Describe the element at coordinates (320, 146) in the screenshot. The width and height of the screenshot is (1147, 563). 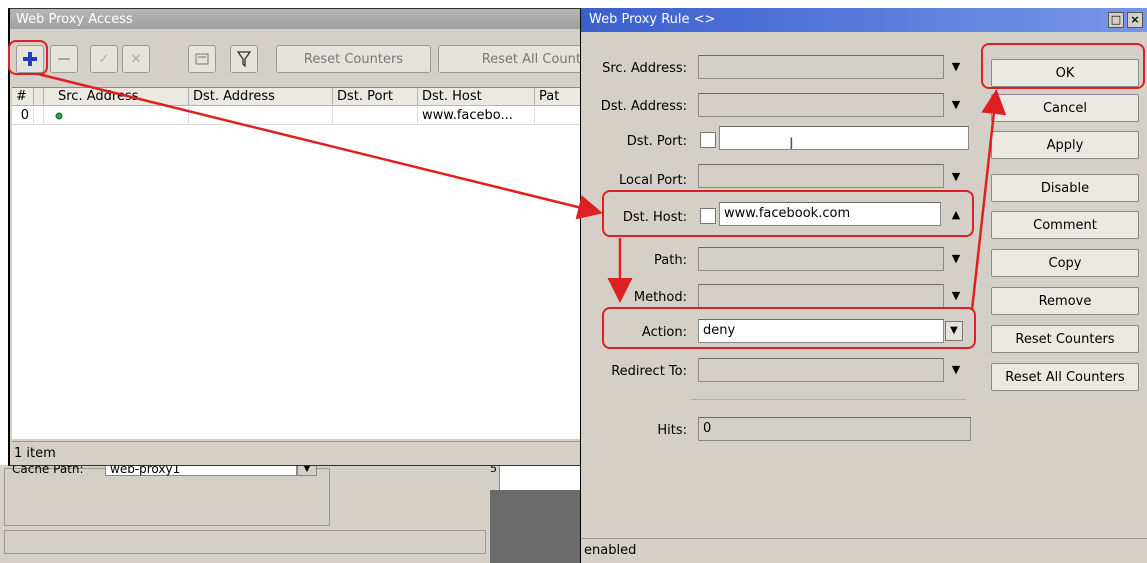
I see `annotation-arrow-add-to-host` at that location.